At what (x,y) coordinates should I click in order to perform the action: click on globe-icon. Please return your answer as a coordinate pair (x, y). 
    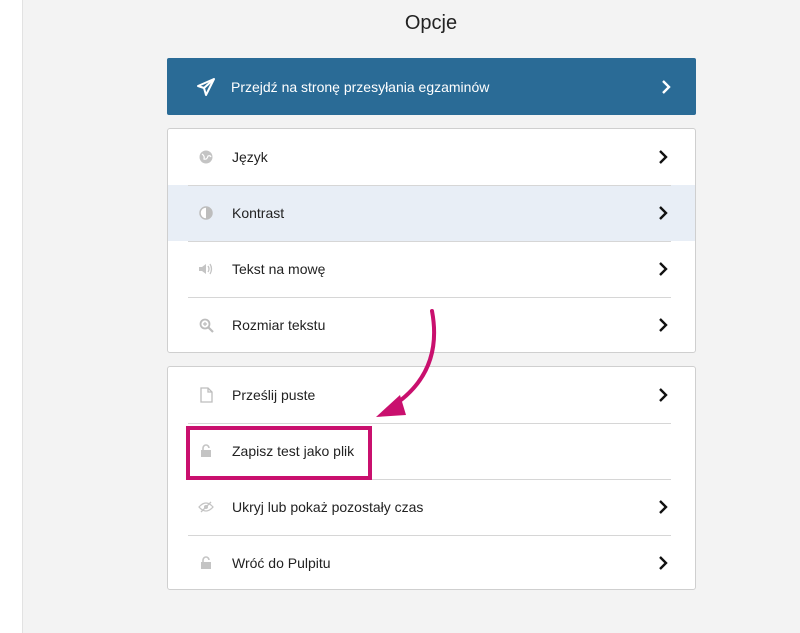
    Looking at the image, I should click on (206, 157).